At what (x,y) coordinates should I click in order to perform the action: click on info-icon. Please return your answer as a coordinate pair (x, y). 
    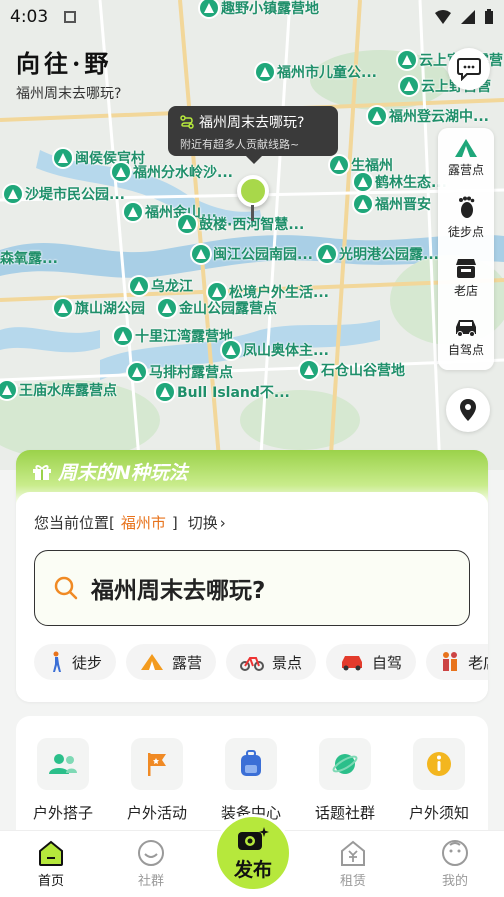
    Looking at the image, I should click on (439, 764).